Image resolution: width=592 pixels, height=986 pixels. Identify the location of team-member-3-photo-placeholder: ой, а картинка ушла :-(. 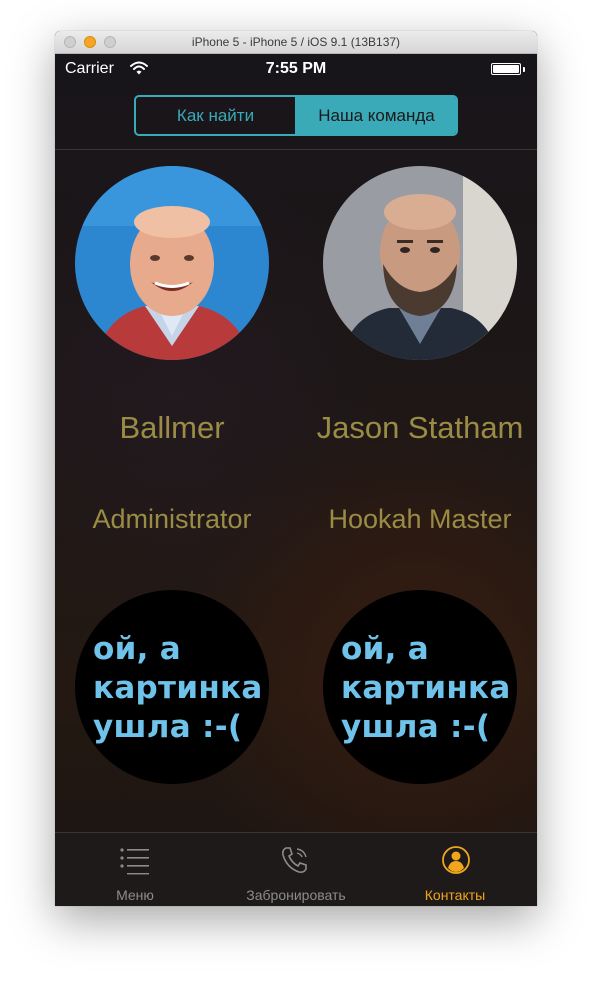
(172, 687).